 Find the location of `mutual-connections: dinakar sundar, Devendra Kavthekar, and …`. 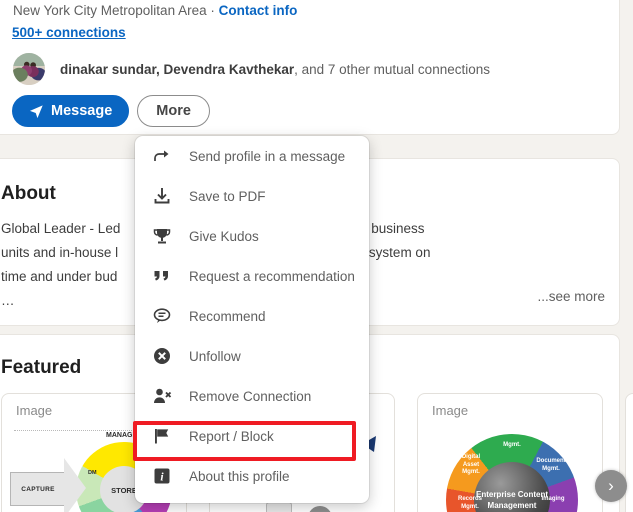

mutual-connections: dinakar sundar, Devendra Kavthekar, and … is located at coordinates (251, 69).